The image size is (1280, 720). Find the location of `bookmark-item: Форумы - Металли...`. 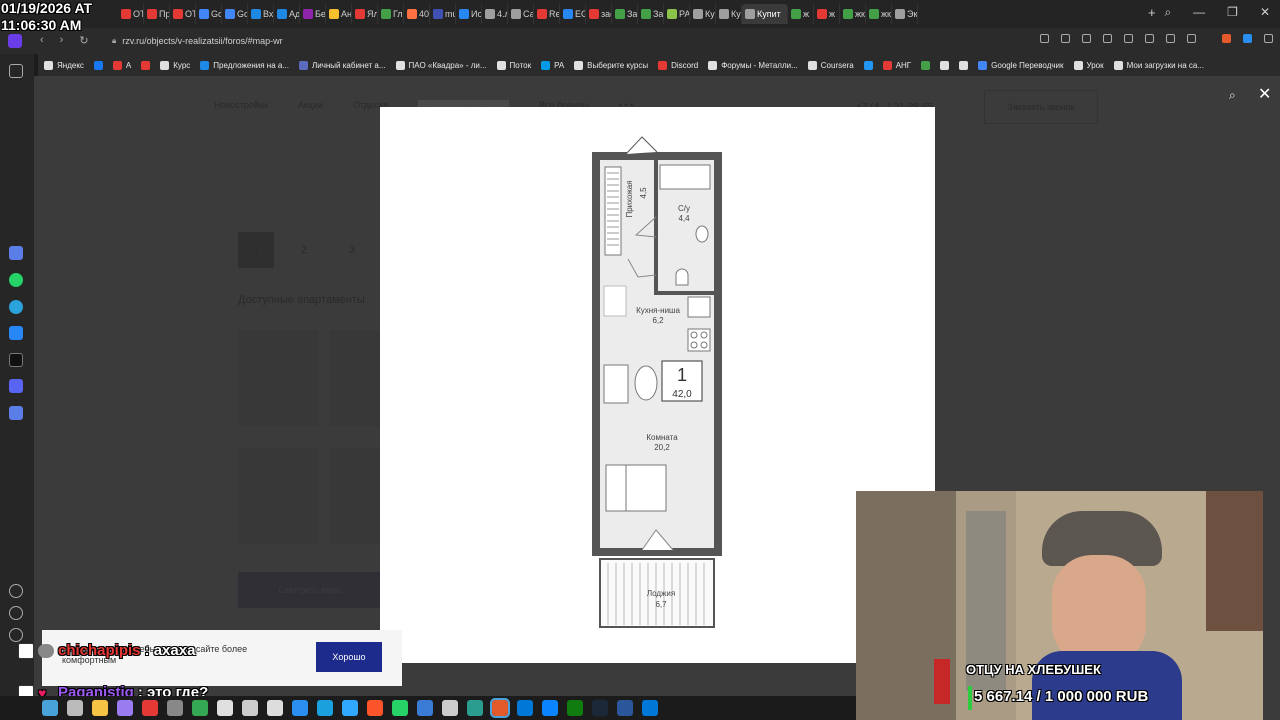

bookmark-item: Форумы - Металли... is located at coordinates (753, 65).